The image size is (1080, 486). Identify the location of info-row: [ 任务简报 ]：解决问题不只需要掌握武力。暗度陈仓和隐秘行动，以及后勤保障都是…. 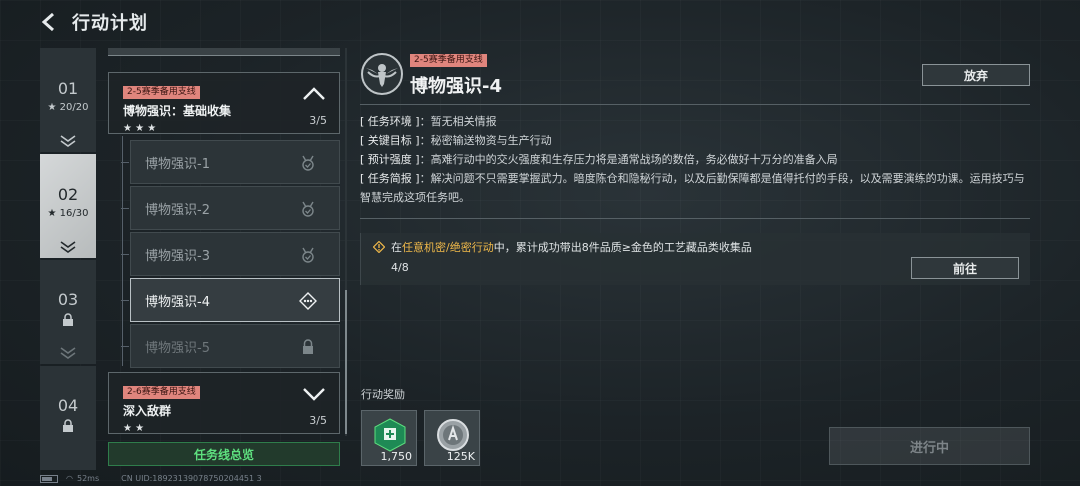
(692, 188).